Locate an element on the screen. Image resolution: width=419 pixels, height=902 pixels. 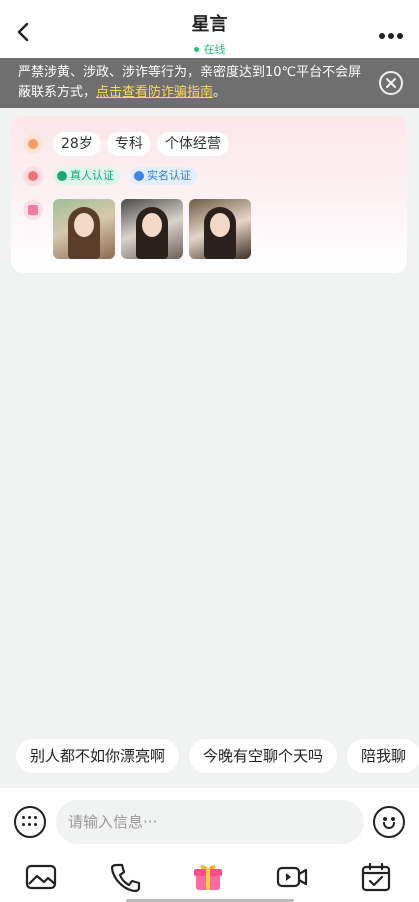
verification-icon is located at coordinates (33, 176).